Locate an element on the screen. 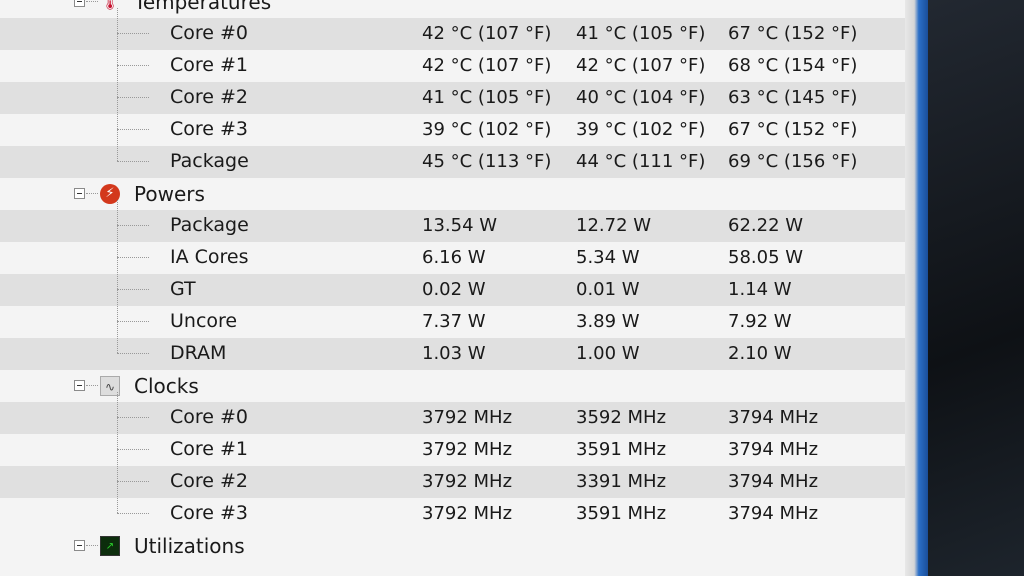  value-min: 42 °C (107 °F) is located at coordinates (641, 65).